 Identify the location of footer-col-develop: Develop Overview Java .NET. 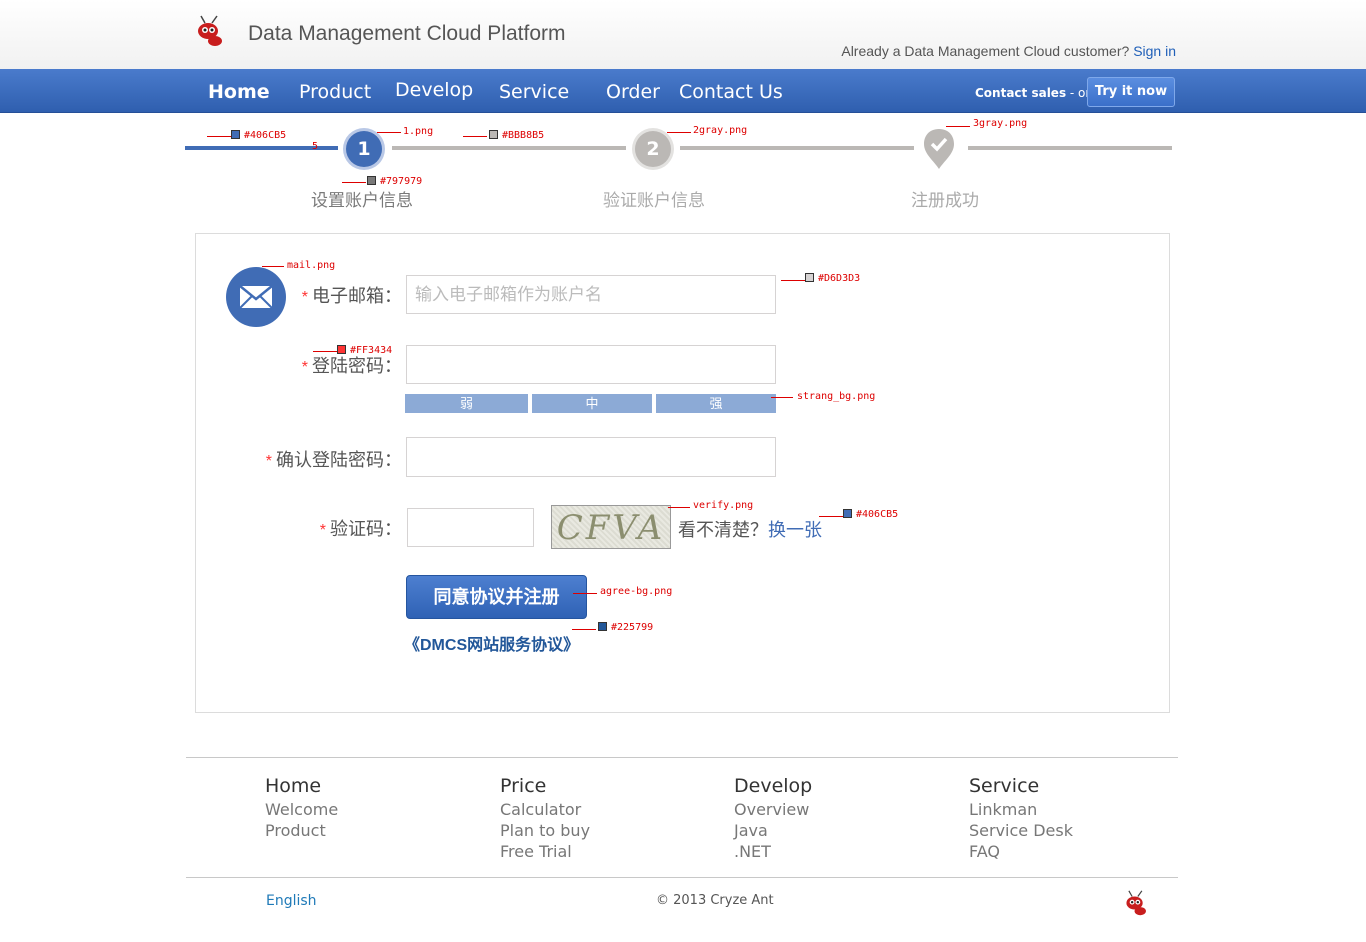
(773, 818).